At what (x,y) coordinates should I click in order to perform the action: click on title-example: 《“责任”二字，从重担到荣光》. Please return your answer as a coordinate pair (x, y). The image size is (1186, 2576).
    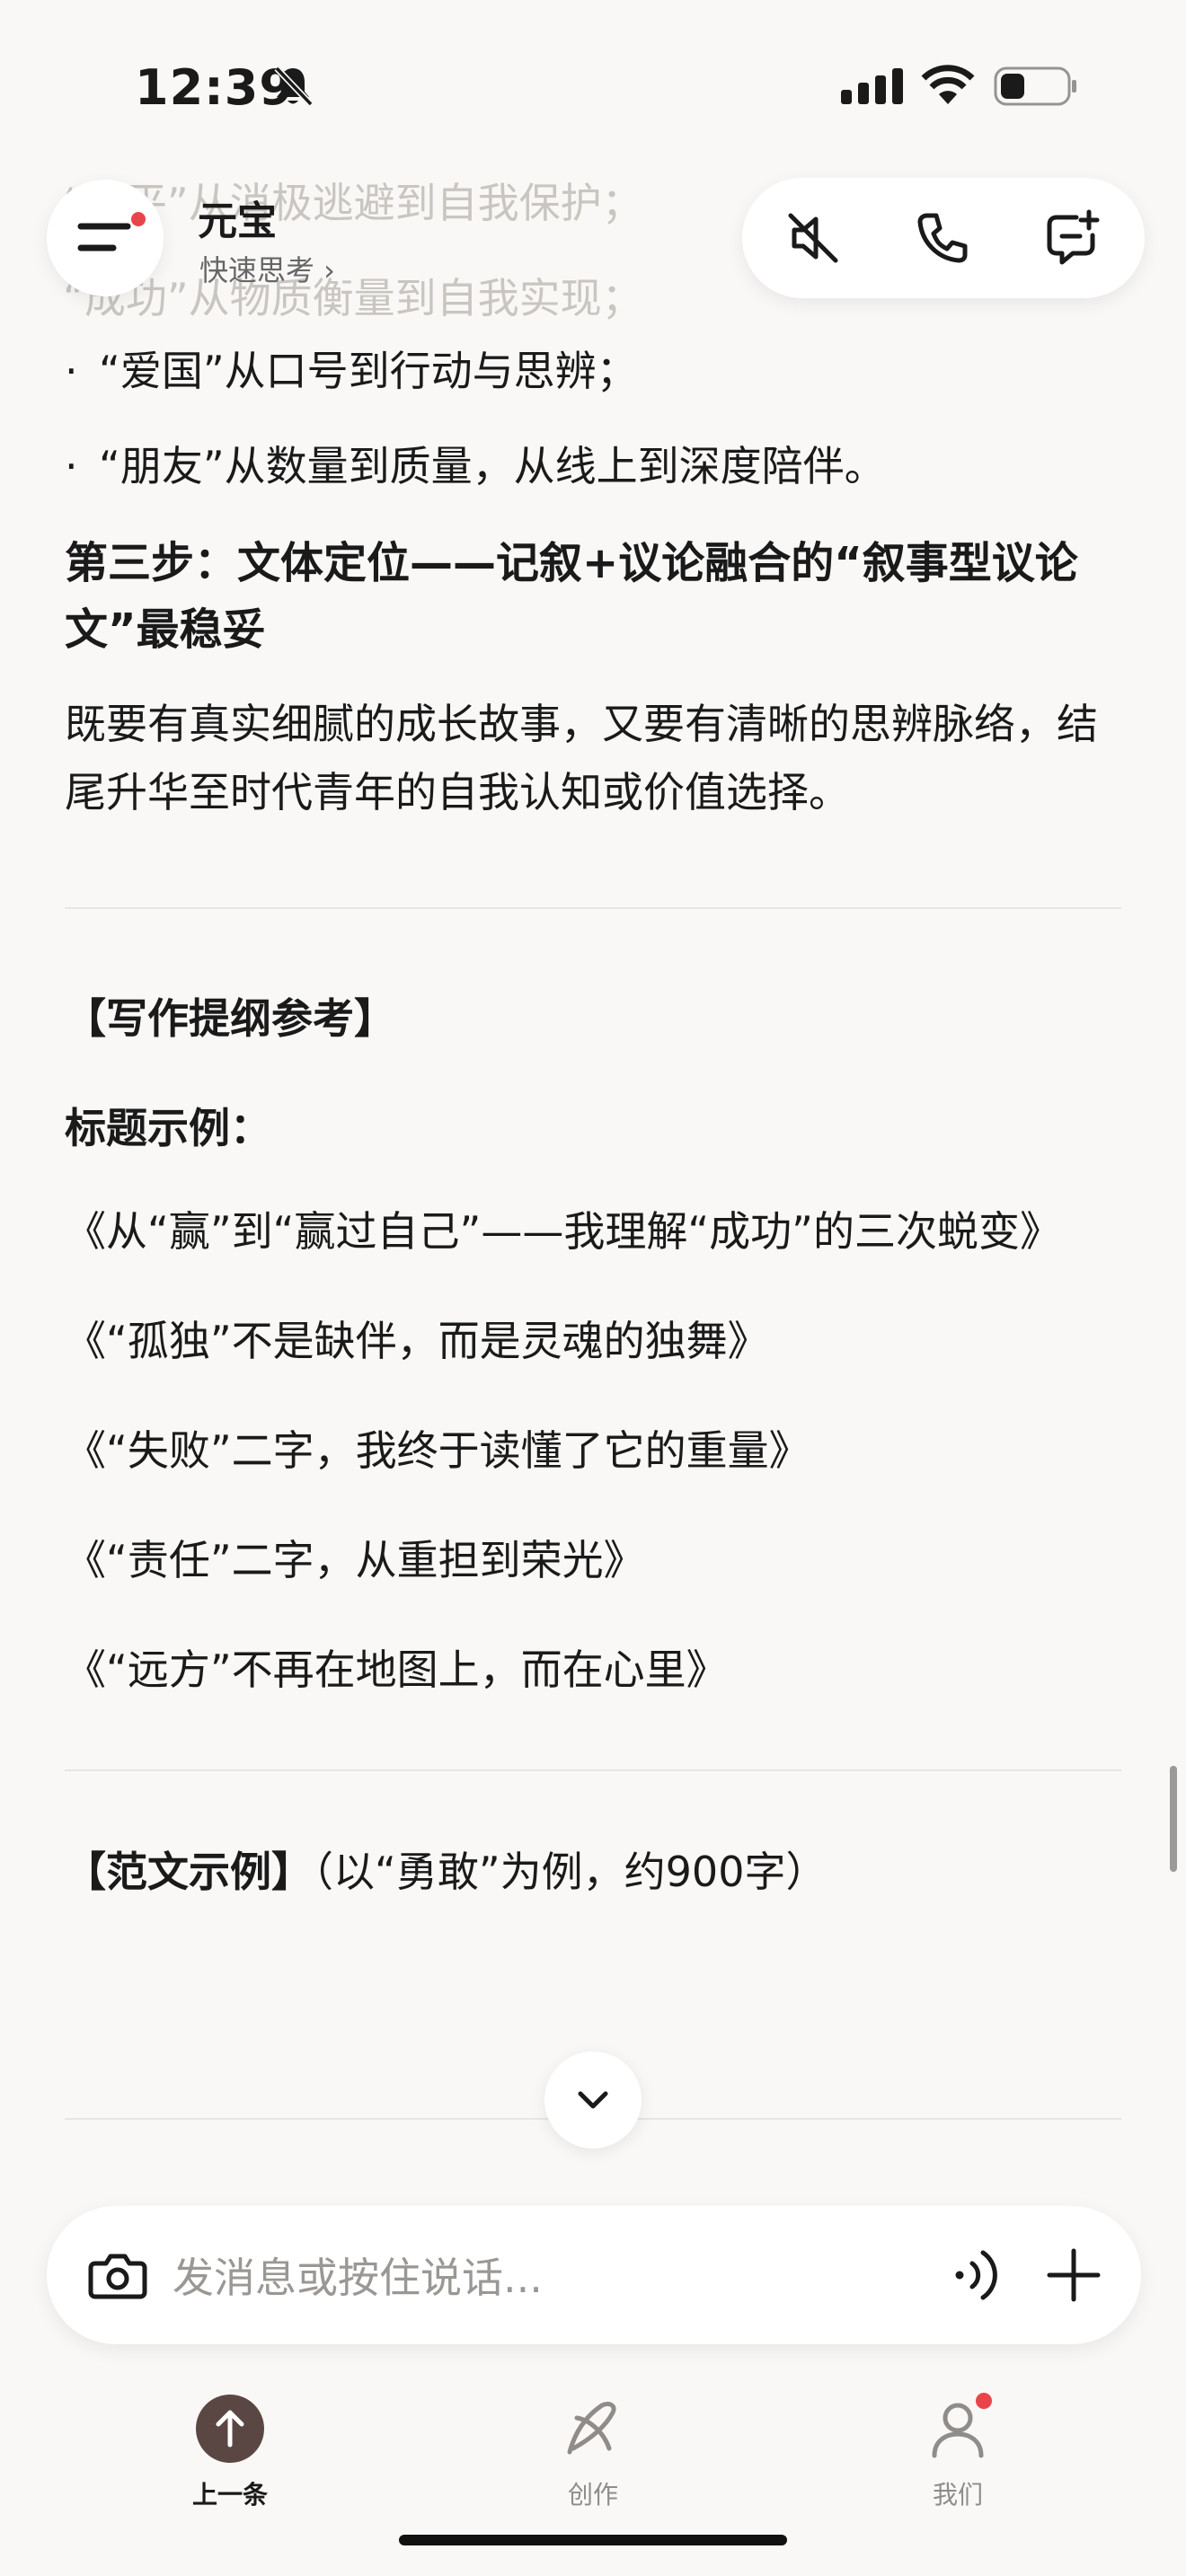
    Looking at the image, I should click on (355, 1560).